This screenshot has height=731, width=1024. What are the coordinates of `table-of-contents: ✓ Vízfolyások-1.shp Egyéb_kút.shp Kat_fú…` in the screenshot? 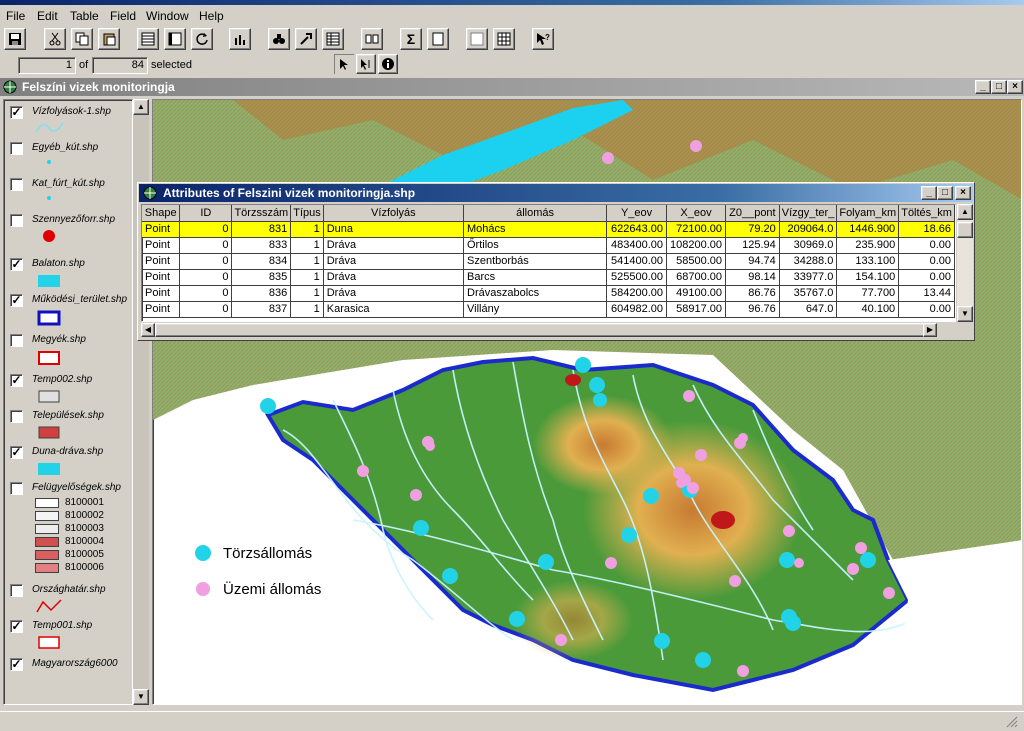 It's located at (68, 402).